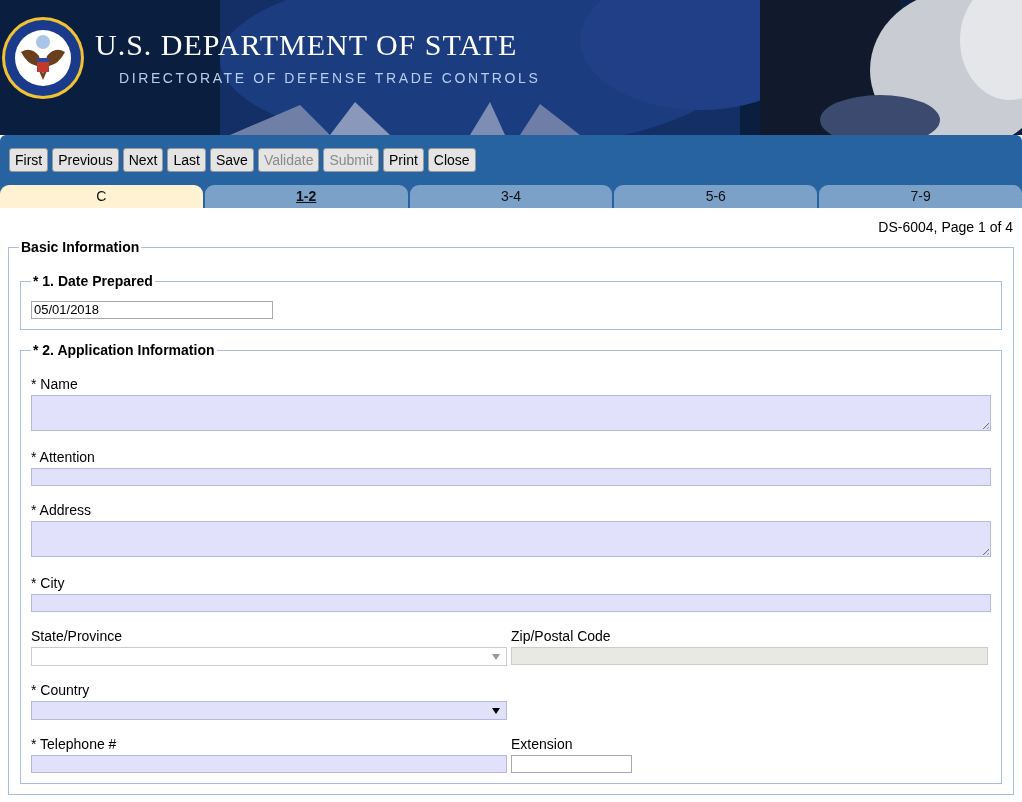 Image resolution: width=1022 pixels, height=802 pixels. What do you see at coordinates (63, 457) in the screenshot?
I see `field-label: * Attention` at bounding box center [63, 457].